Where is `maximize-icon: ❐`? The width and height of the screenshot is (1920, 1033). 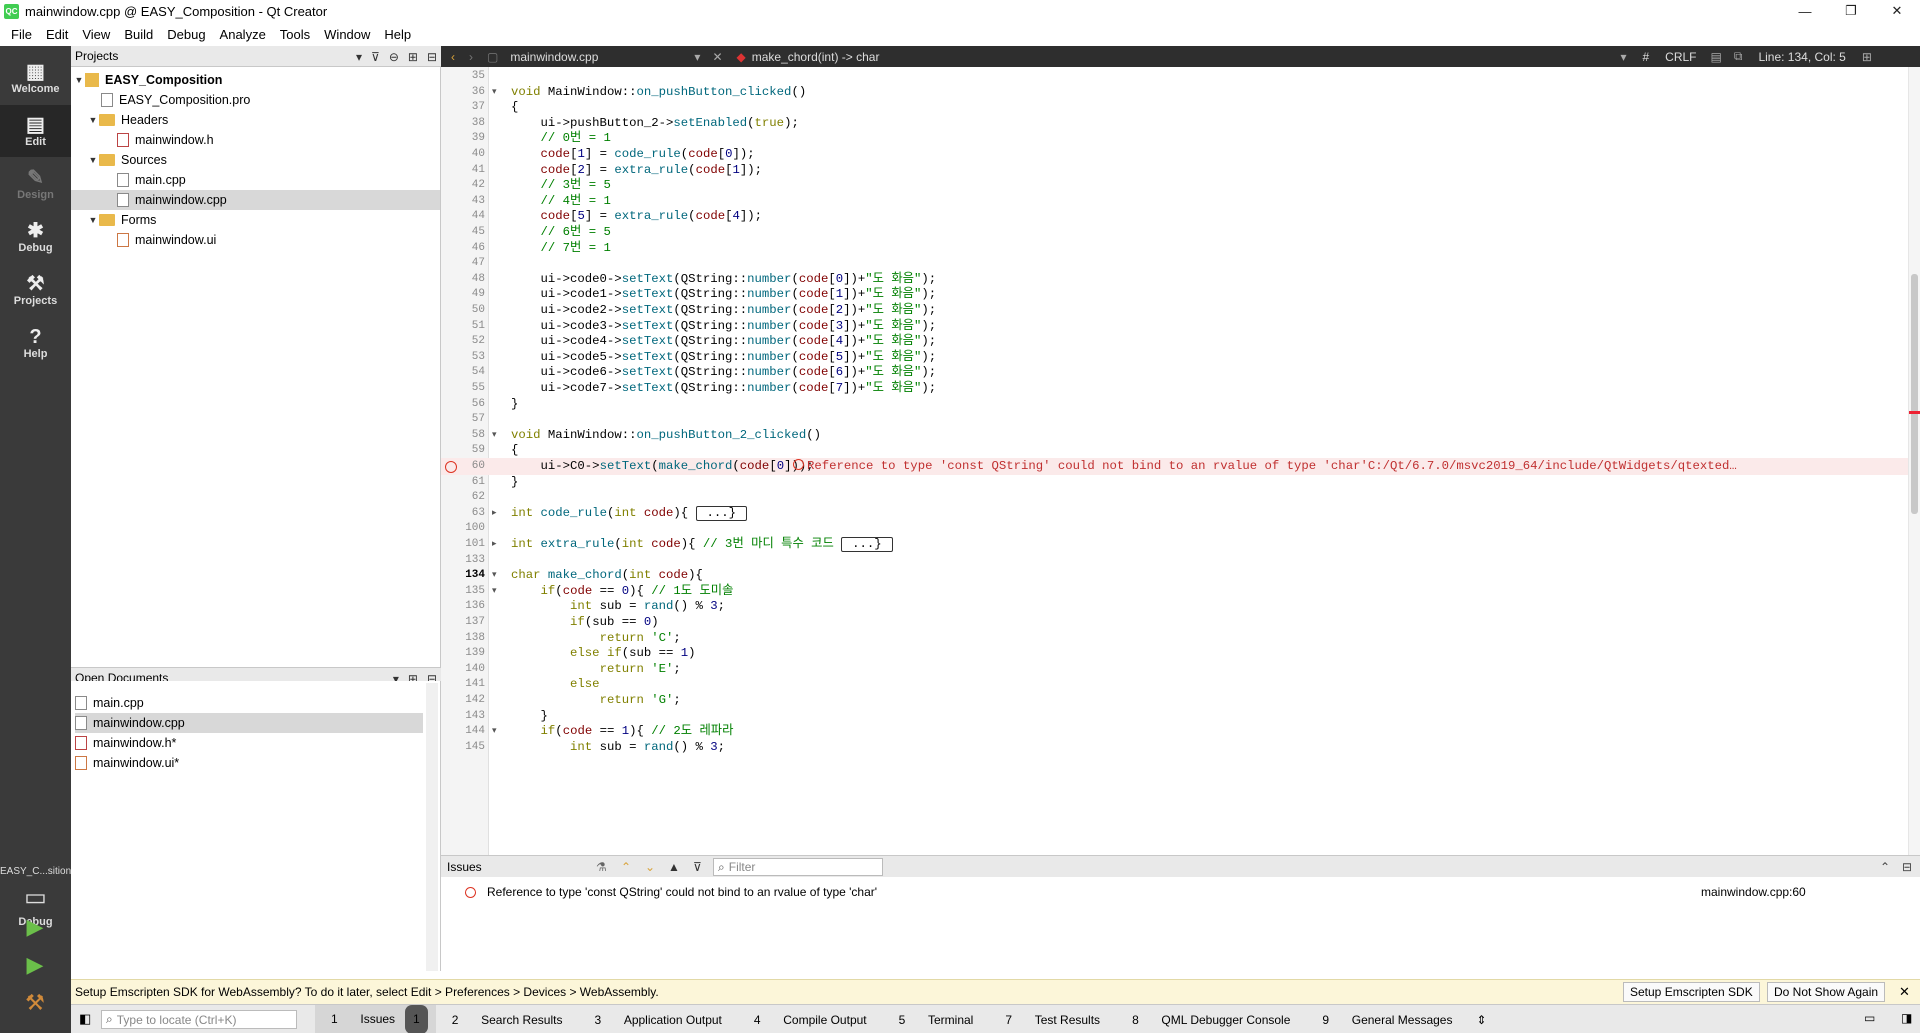
maximize-icon: ❐ is located at coordinates (1851, 11).